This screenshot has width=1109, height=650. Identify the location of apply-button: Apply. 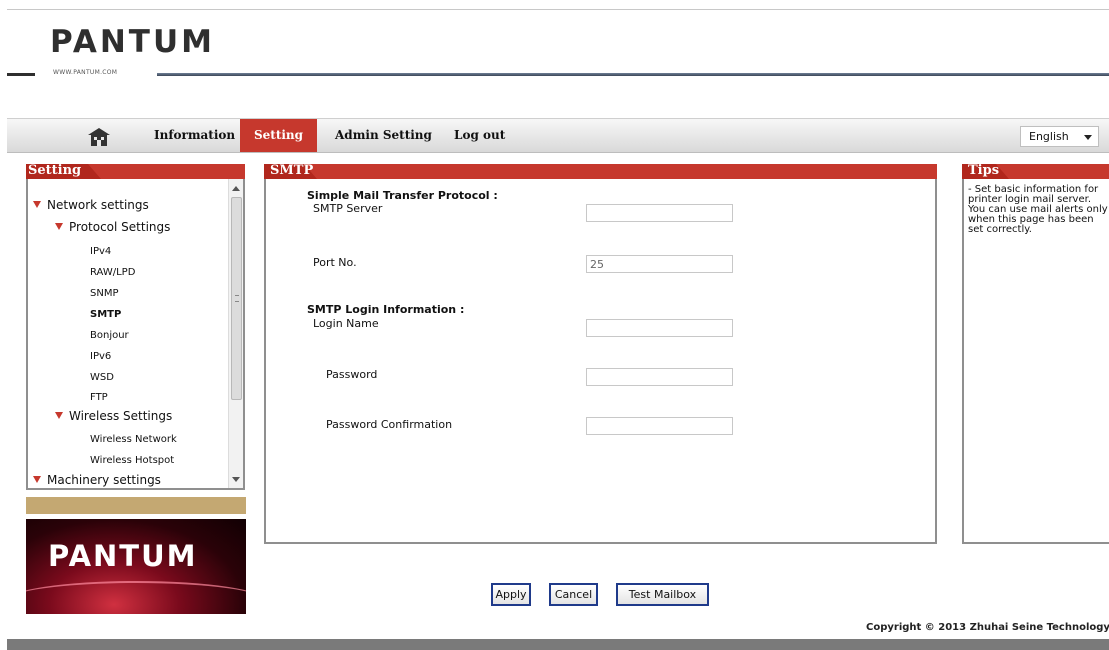
(511, 594).